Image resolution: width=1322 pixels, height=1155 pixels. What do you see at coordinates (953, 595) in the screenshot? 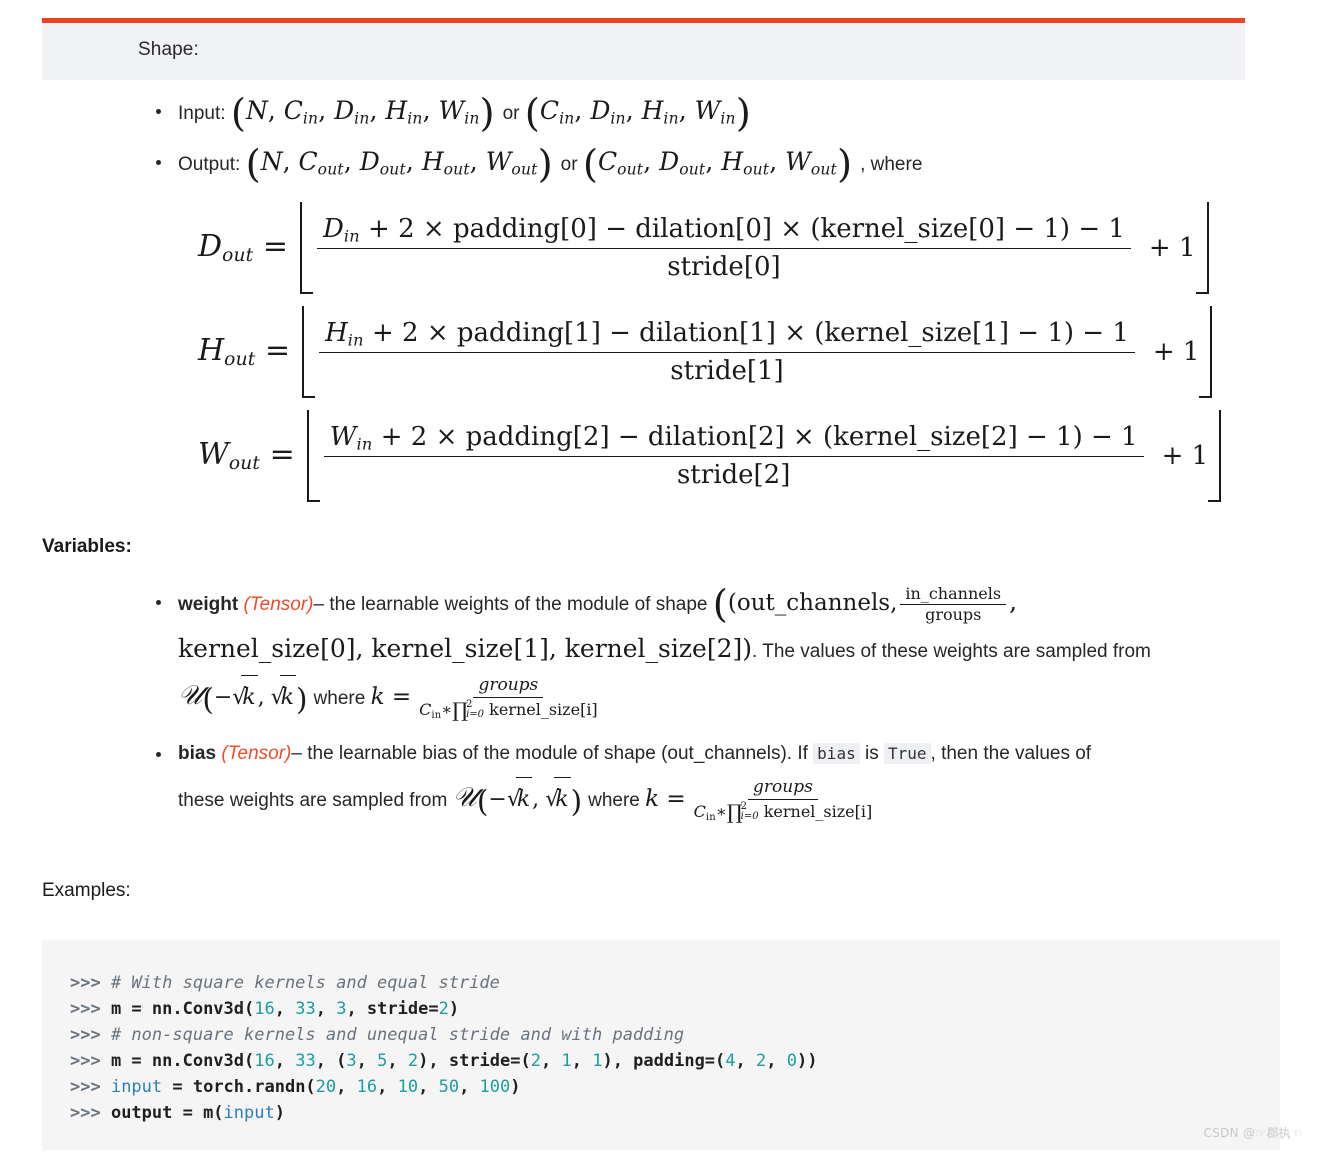
I see `inchannels-numerator: in_channels` at bounding box center [953, 595].